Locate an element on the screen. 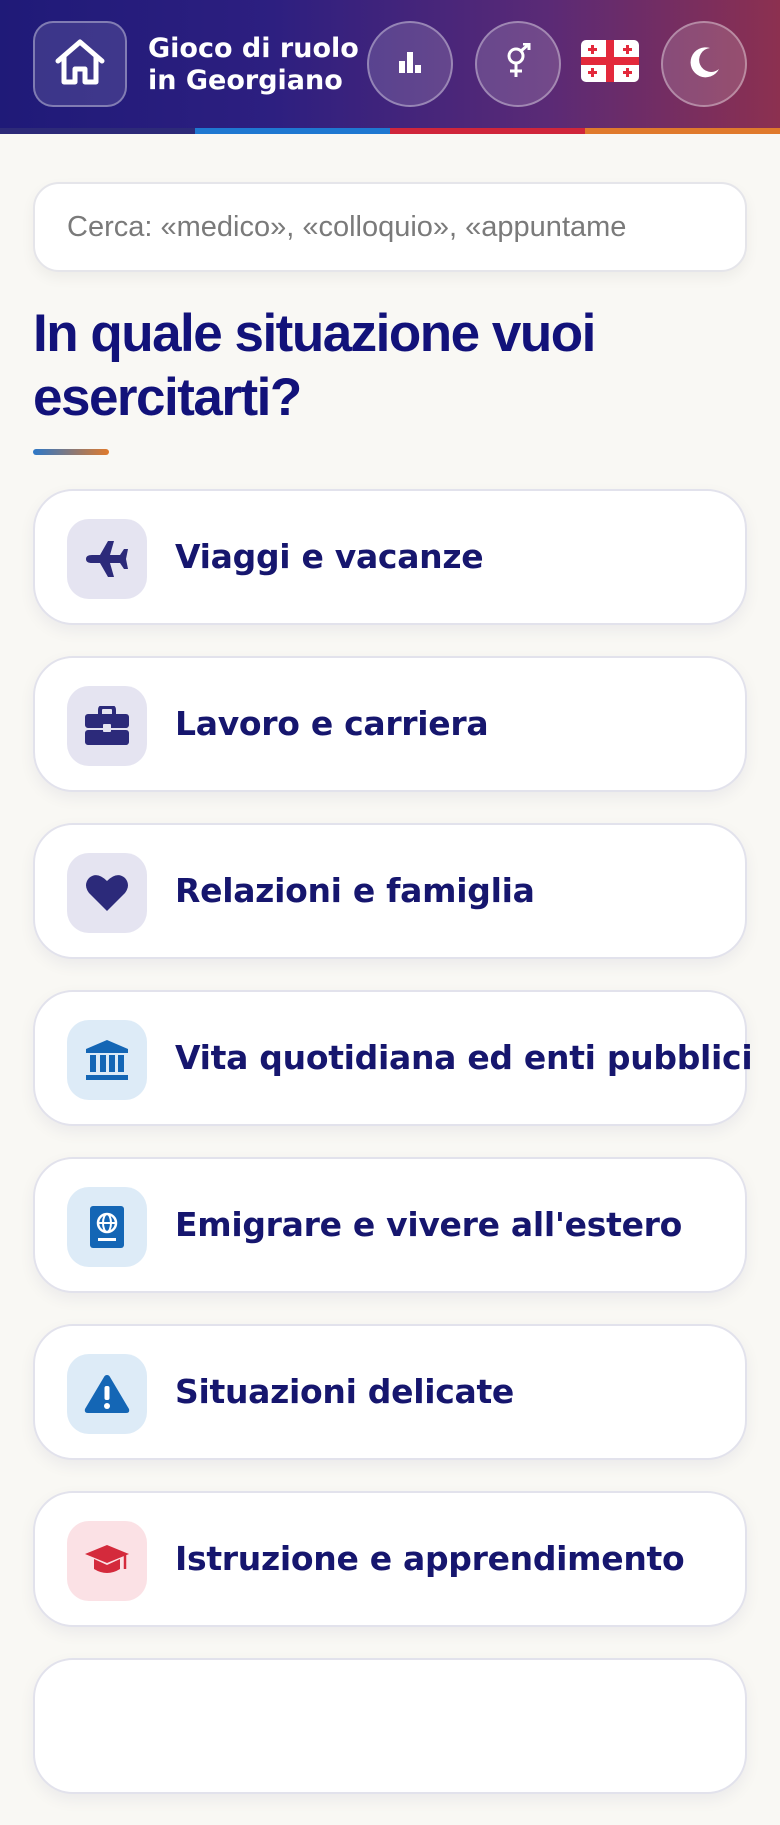 This screenshot has height=1825, width=780. bar-chart-icon is located at coordinates (410, 64).